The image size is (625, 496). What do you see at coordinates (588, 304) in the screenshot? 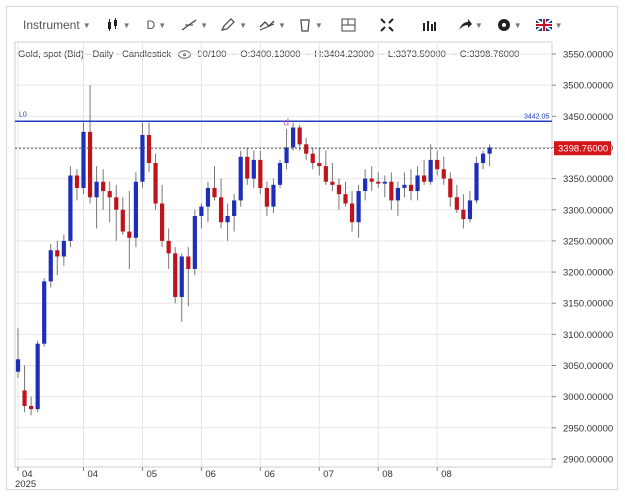
I see `y-tick-label: 3150.00000` at bounding box center [588, 304].